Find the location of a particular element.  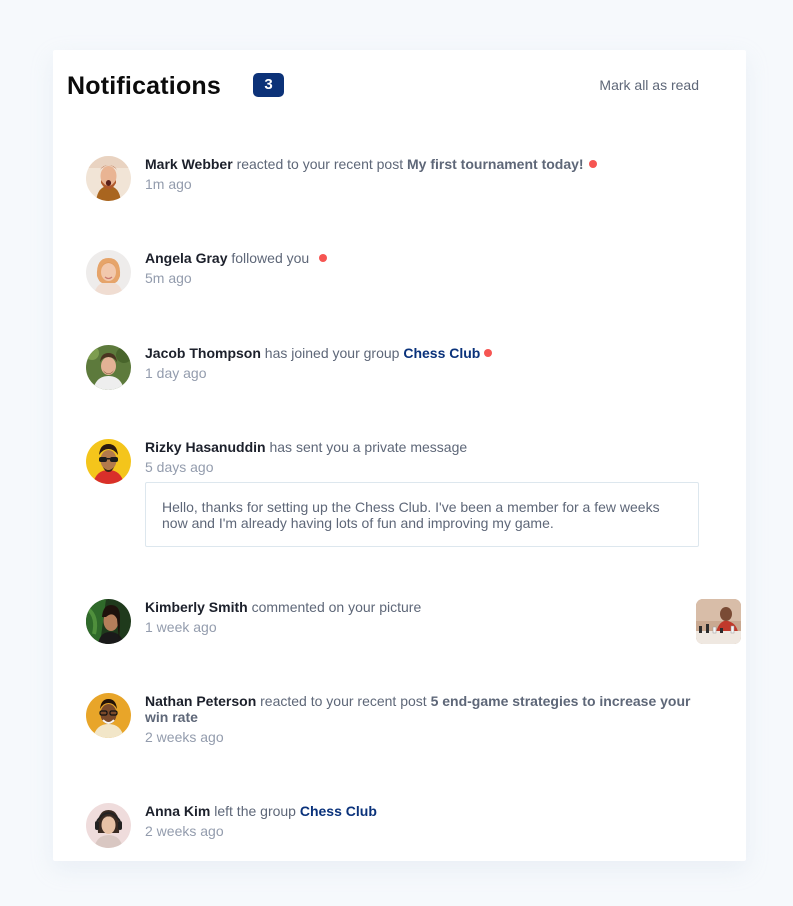

user-name: Anna Kim is located at coordinates (177, 811).